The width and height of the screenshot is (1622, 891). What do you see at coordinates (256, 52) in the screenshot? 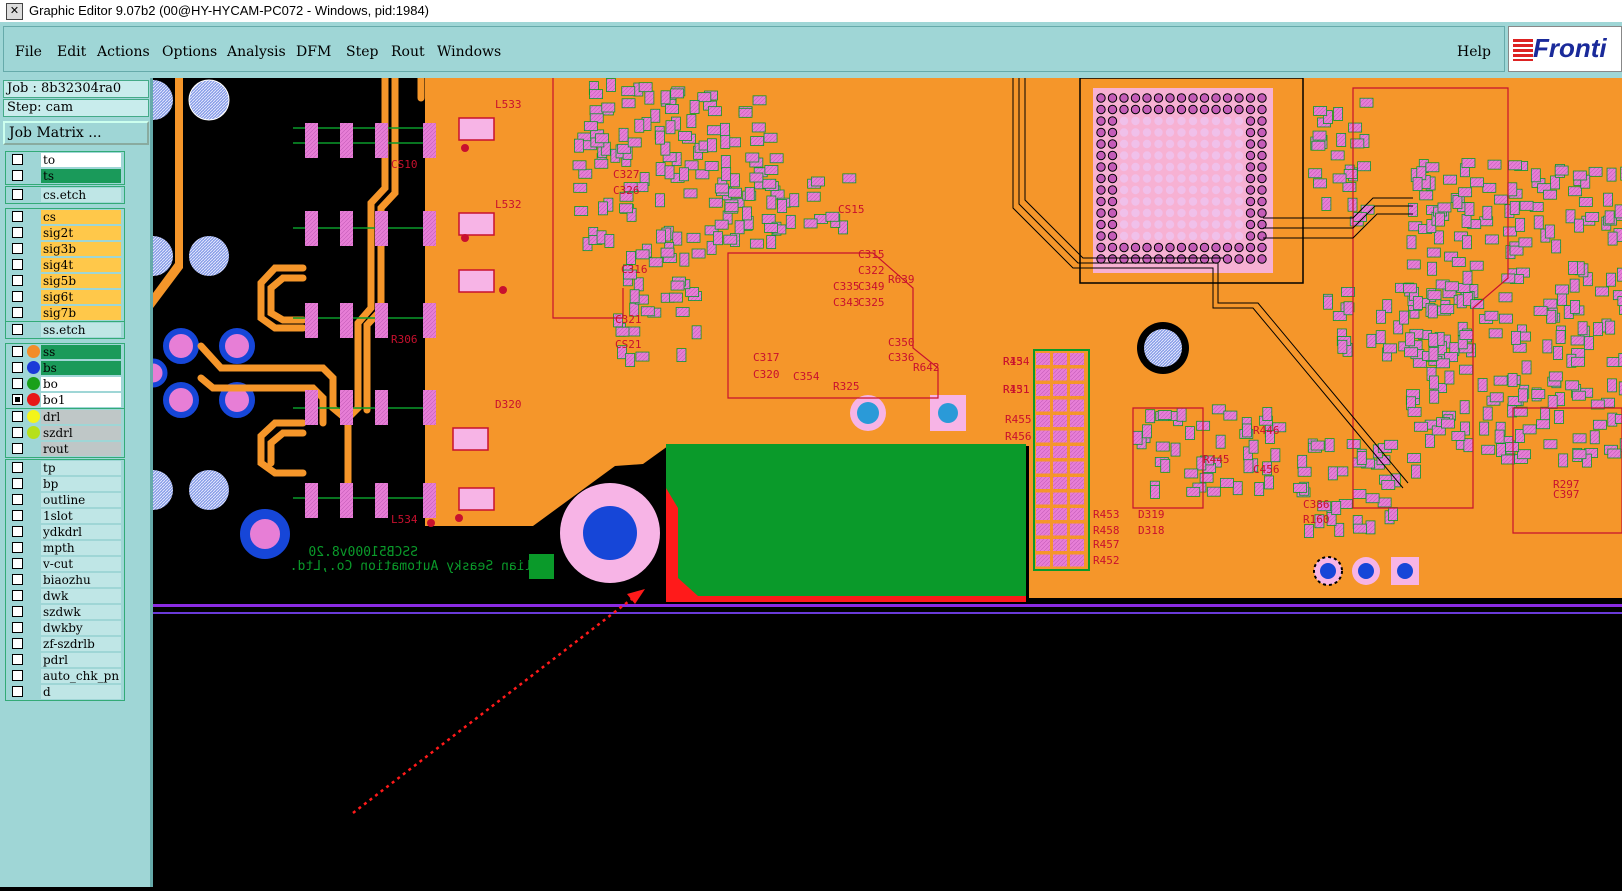
I see `menu-analysis: Analysis` at bounding box center [256, 52].